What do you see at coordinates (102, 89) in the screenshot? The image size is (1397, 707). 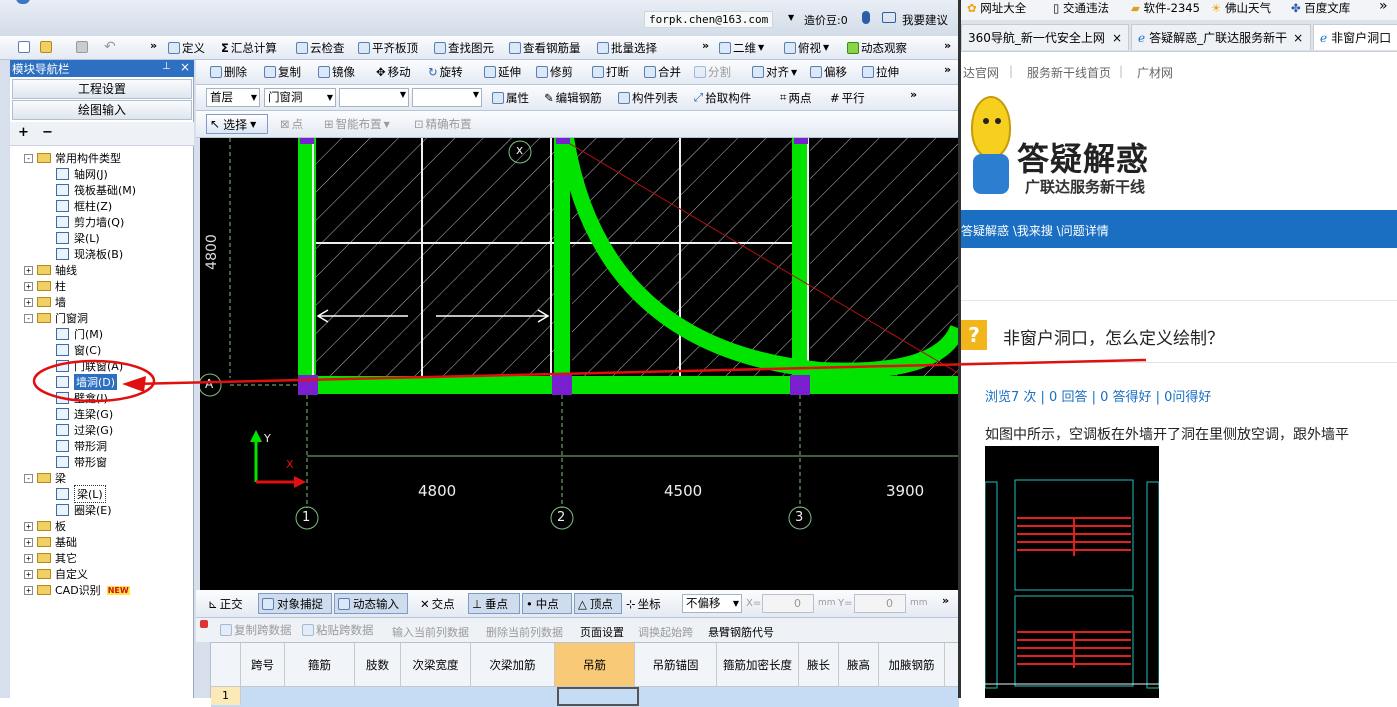 I see `project-settings-button: 工程设置` at bounding box center [102, 89].